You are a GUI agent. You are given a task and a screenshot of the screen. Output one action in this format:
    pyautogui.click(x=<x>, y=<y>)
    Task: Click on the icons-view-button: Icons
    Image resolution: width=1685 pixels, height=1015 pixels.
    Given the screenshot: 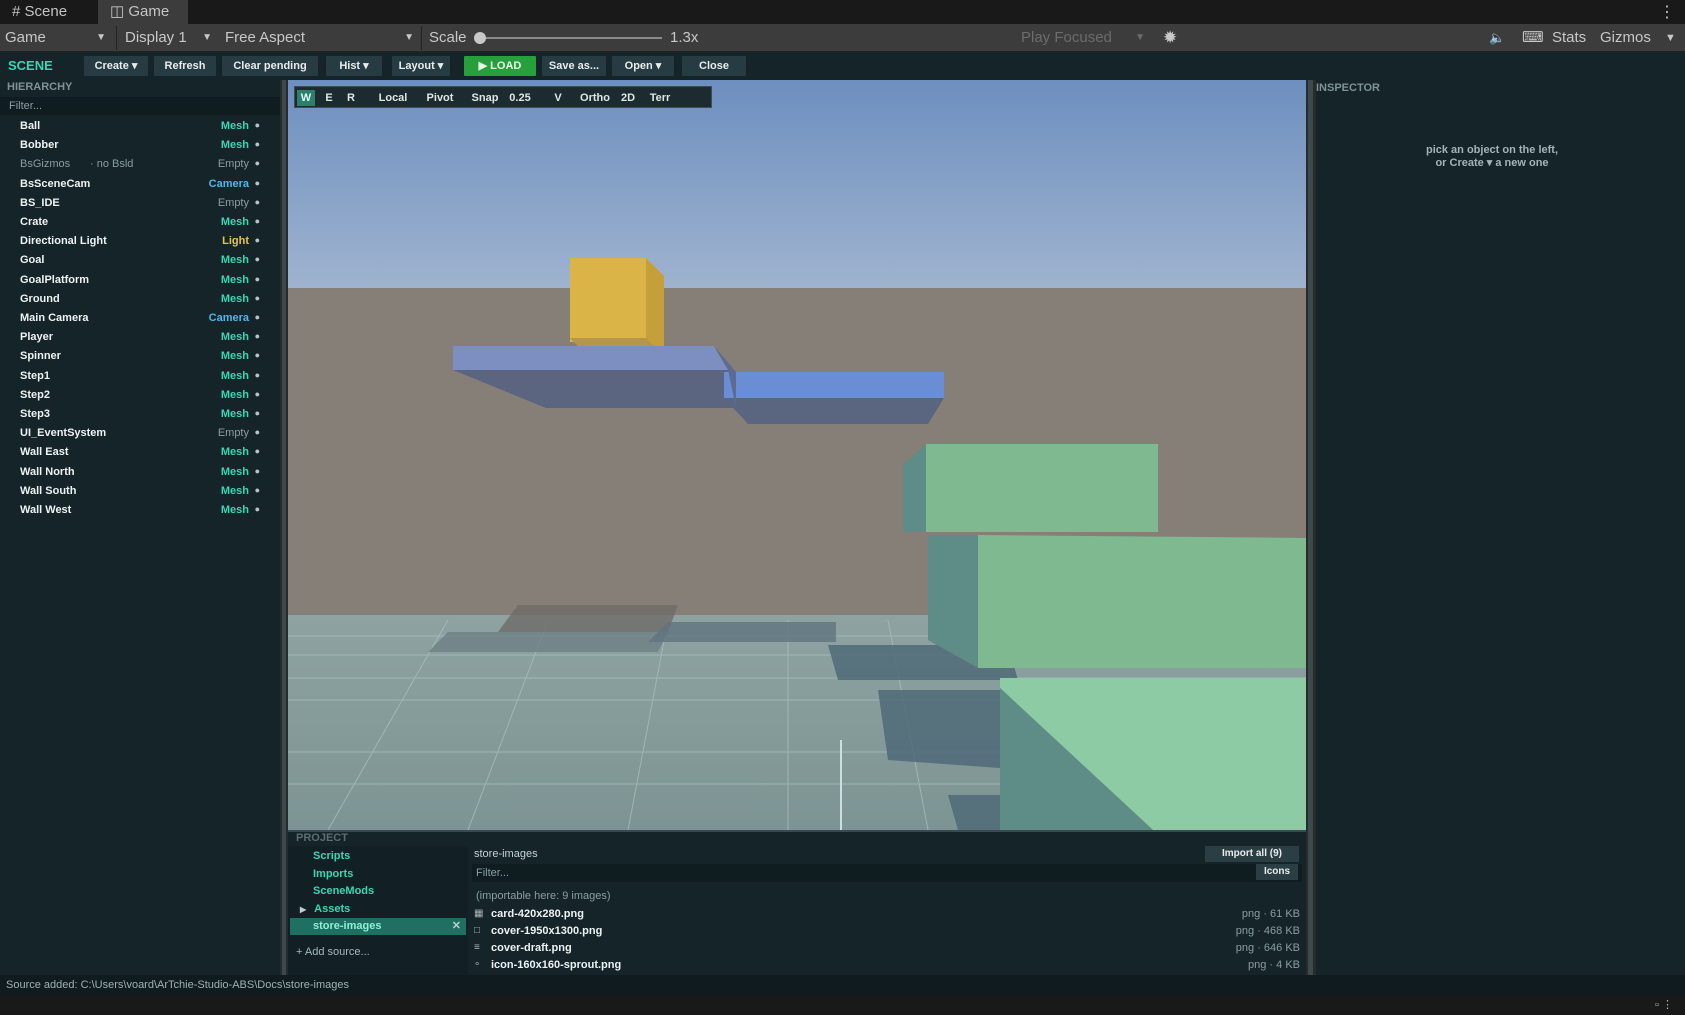 What is the action you would take?
    pyautogui.click(x=1277, y=872)
    